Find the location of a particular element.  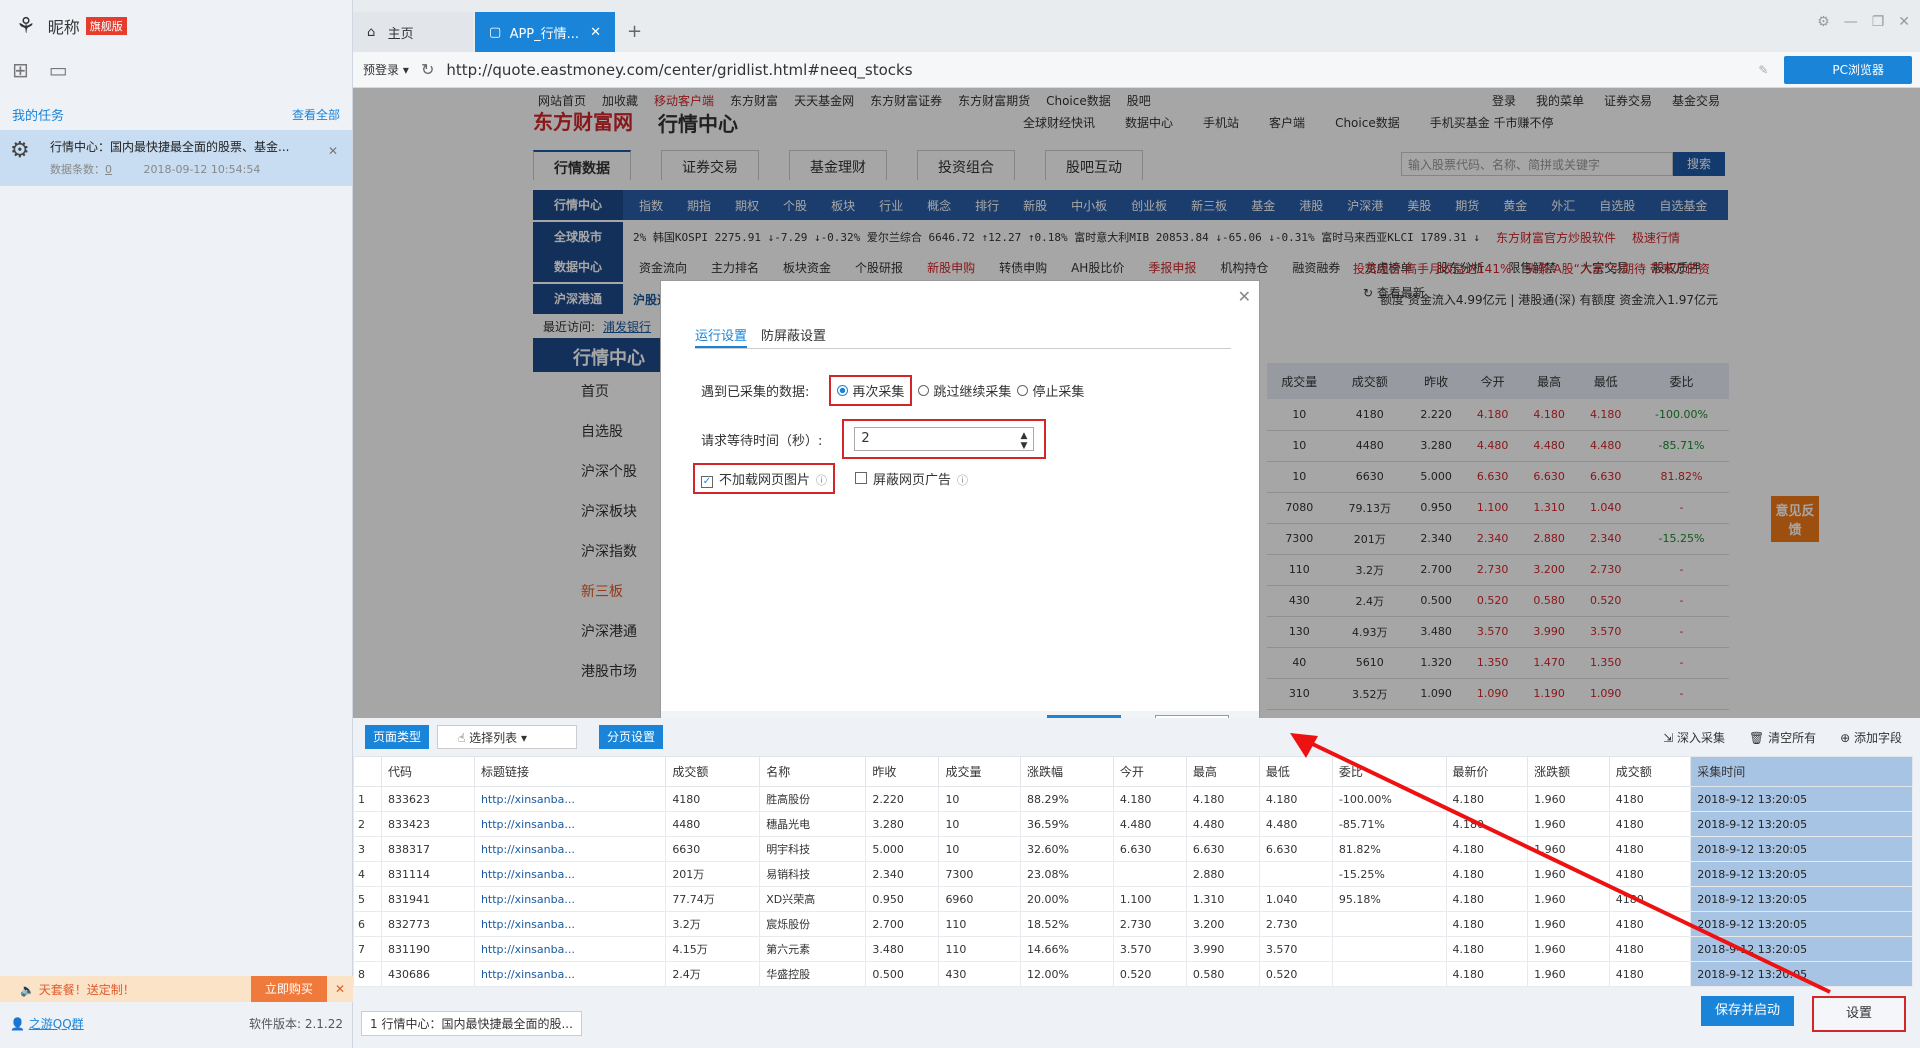

table-cell: 4.480 is located at coordinates (1295, 824).